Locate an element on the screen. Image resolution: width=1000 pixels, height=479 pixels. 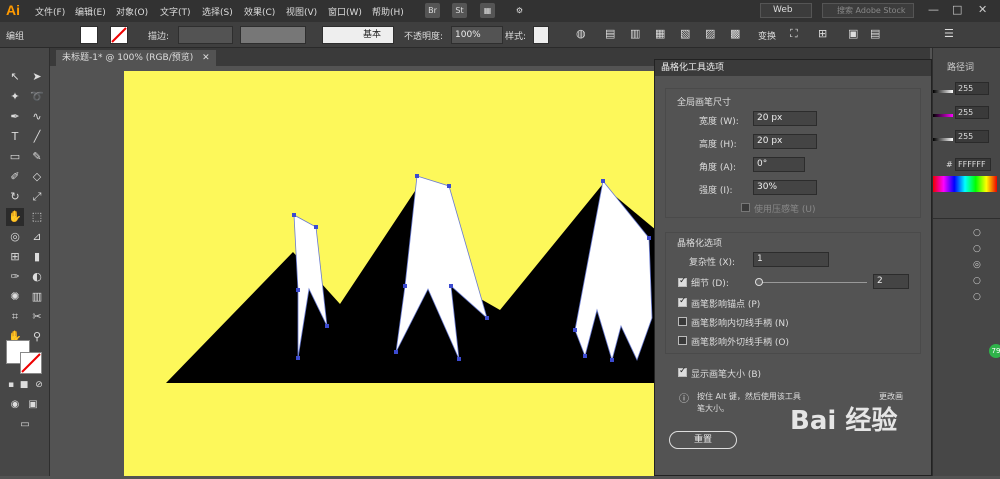
anchor-checkbox is located at coordinates (682, 301).